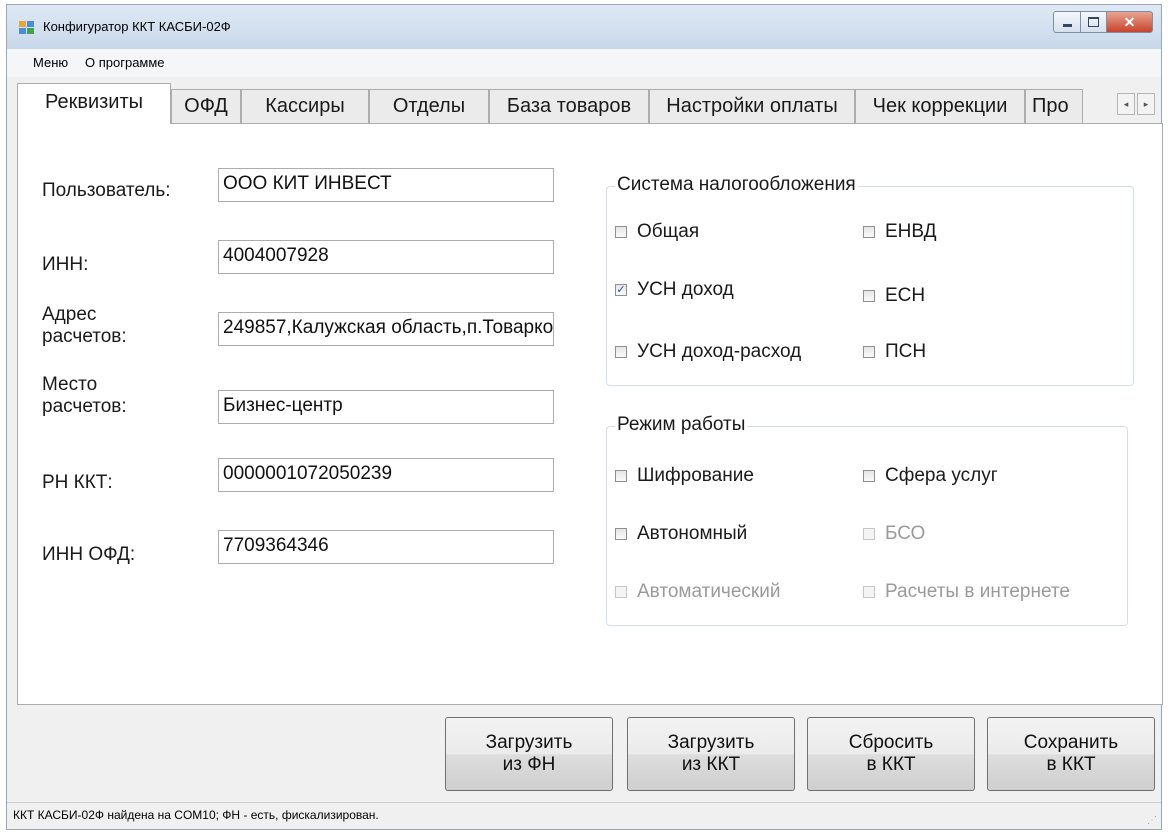 The height and width of the screenshot is (834, 1168). Describe the element at coordinates (940, 106) in the screenshot. I see `tab-correction-receipt: Чек коррекции` at that location.